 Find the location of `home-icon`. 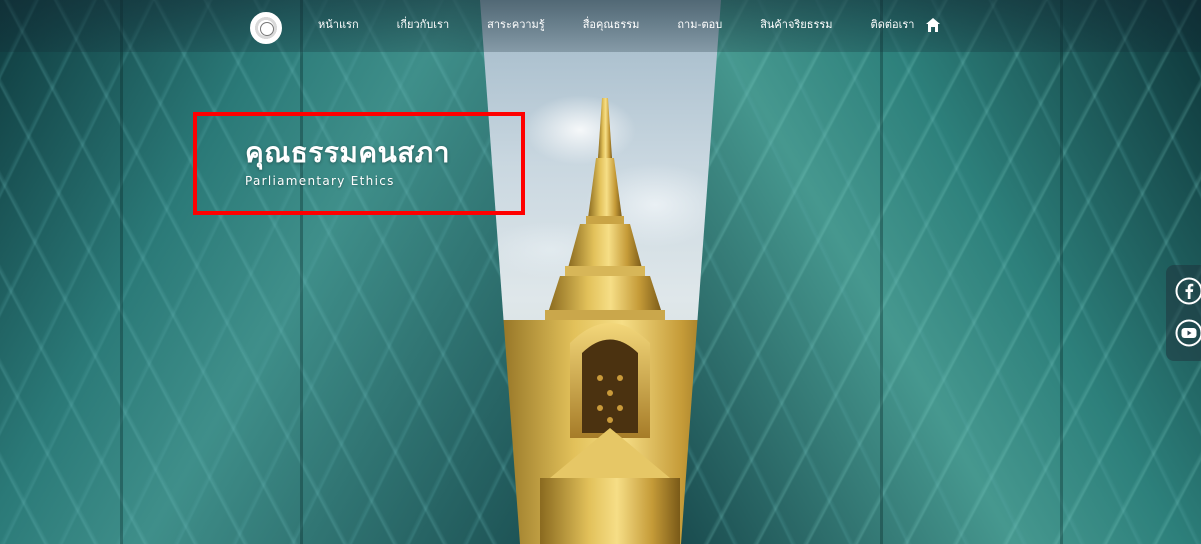

home-icon is located at coordinates (933, 25).